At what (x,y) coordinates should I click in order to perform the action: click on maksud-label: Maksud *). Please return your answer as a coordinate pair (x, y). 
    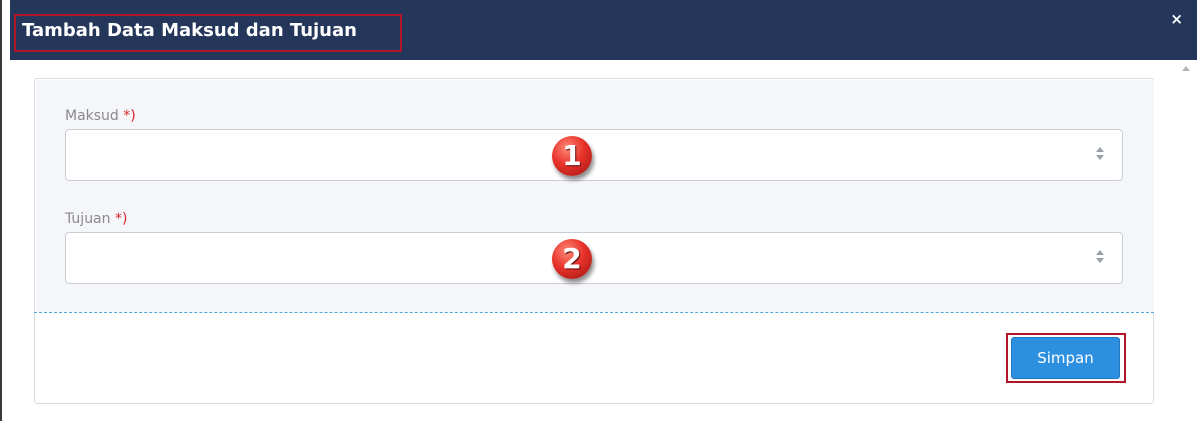
    Looking at the image, I should click on (100, 116).